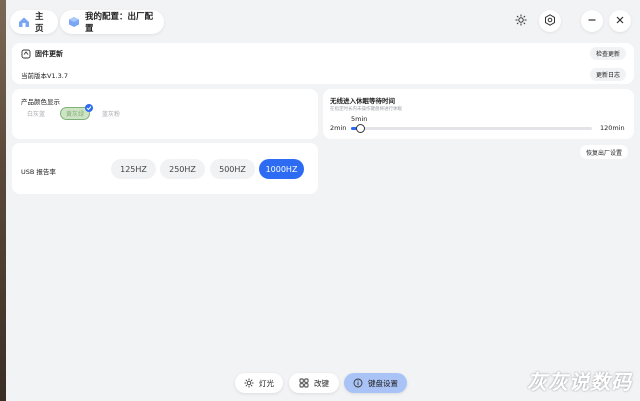 This screenshot has width=640, height=401. I want to click on brightness-button, so click(521, 21).